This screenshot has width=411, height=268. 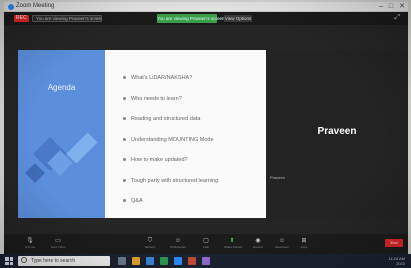 What do you see at coordinates (238, 18) in the screenshot?
I see `view-options-button: View Options` at bounding box center [238, 18].